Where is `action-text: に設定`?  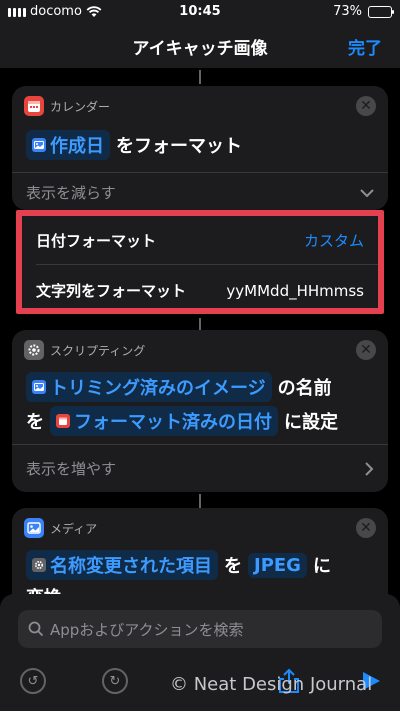 action-text: に設定 is located at coordinates (311, 422).